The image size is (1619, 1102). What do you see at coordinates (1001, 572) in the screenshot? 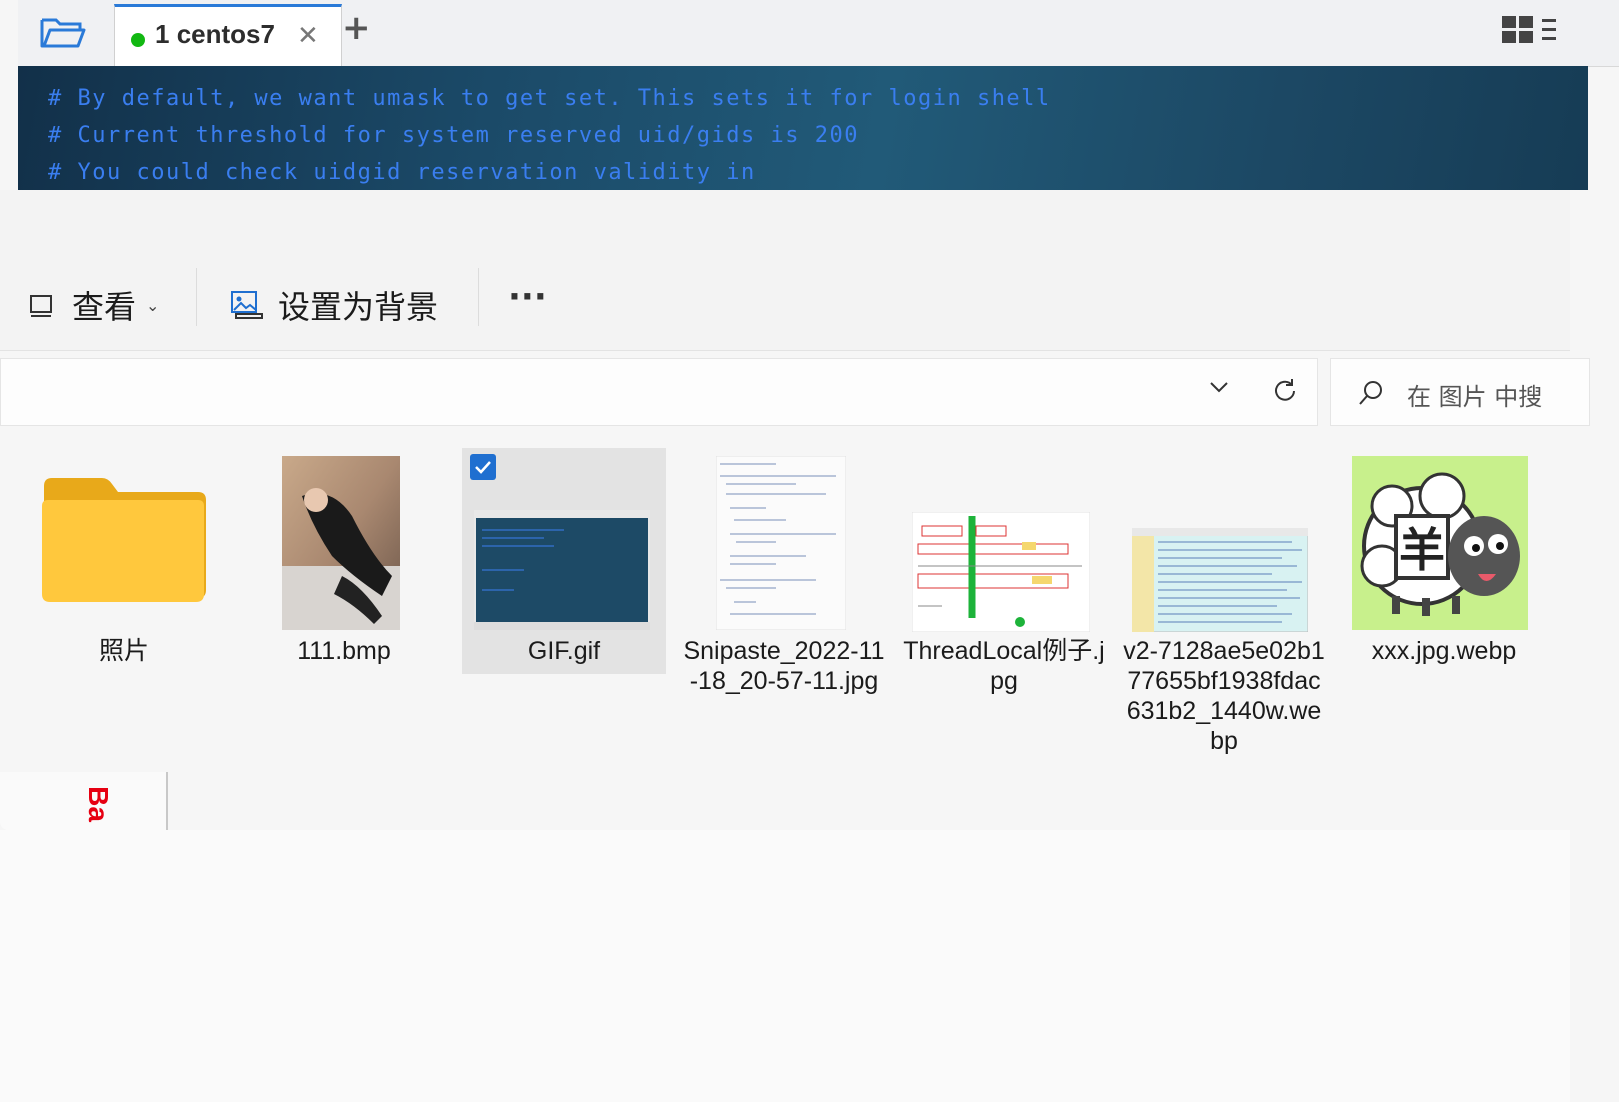
I see `diagram-thumbnail` at bounding box center [1001, 572].